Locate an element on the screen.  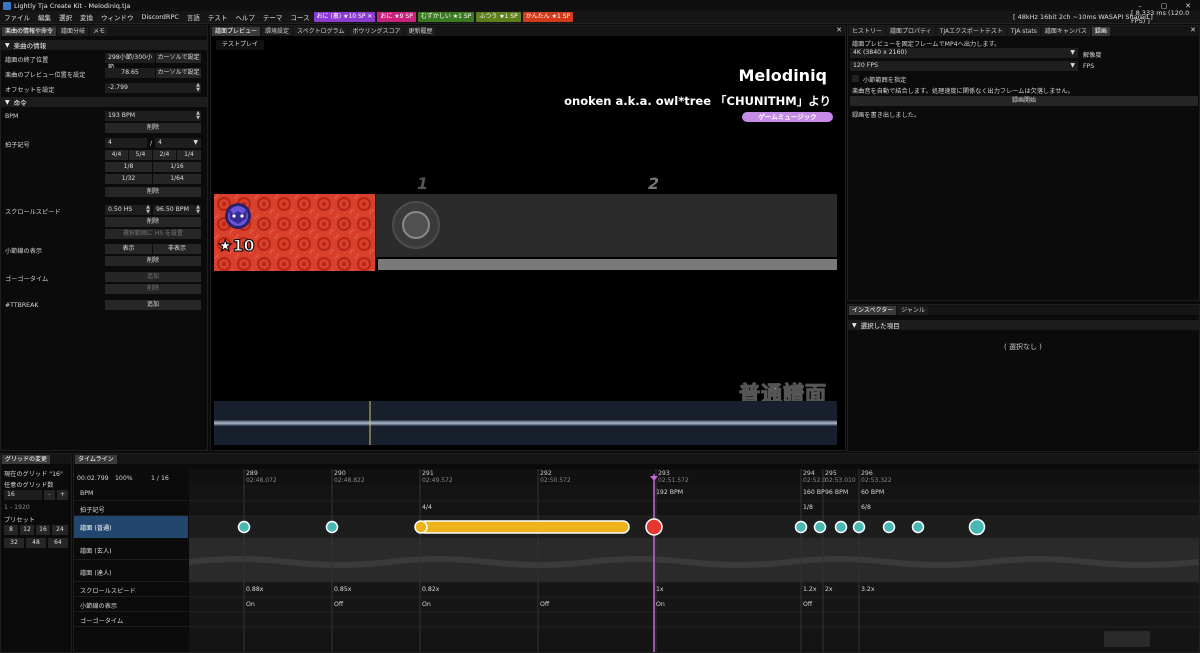
offset-field: -2.799 ▲ ▼ is located at coordinates (153, 88).